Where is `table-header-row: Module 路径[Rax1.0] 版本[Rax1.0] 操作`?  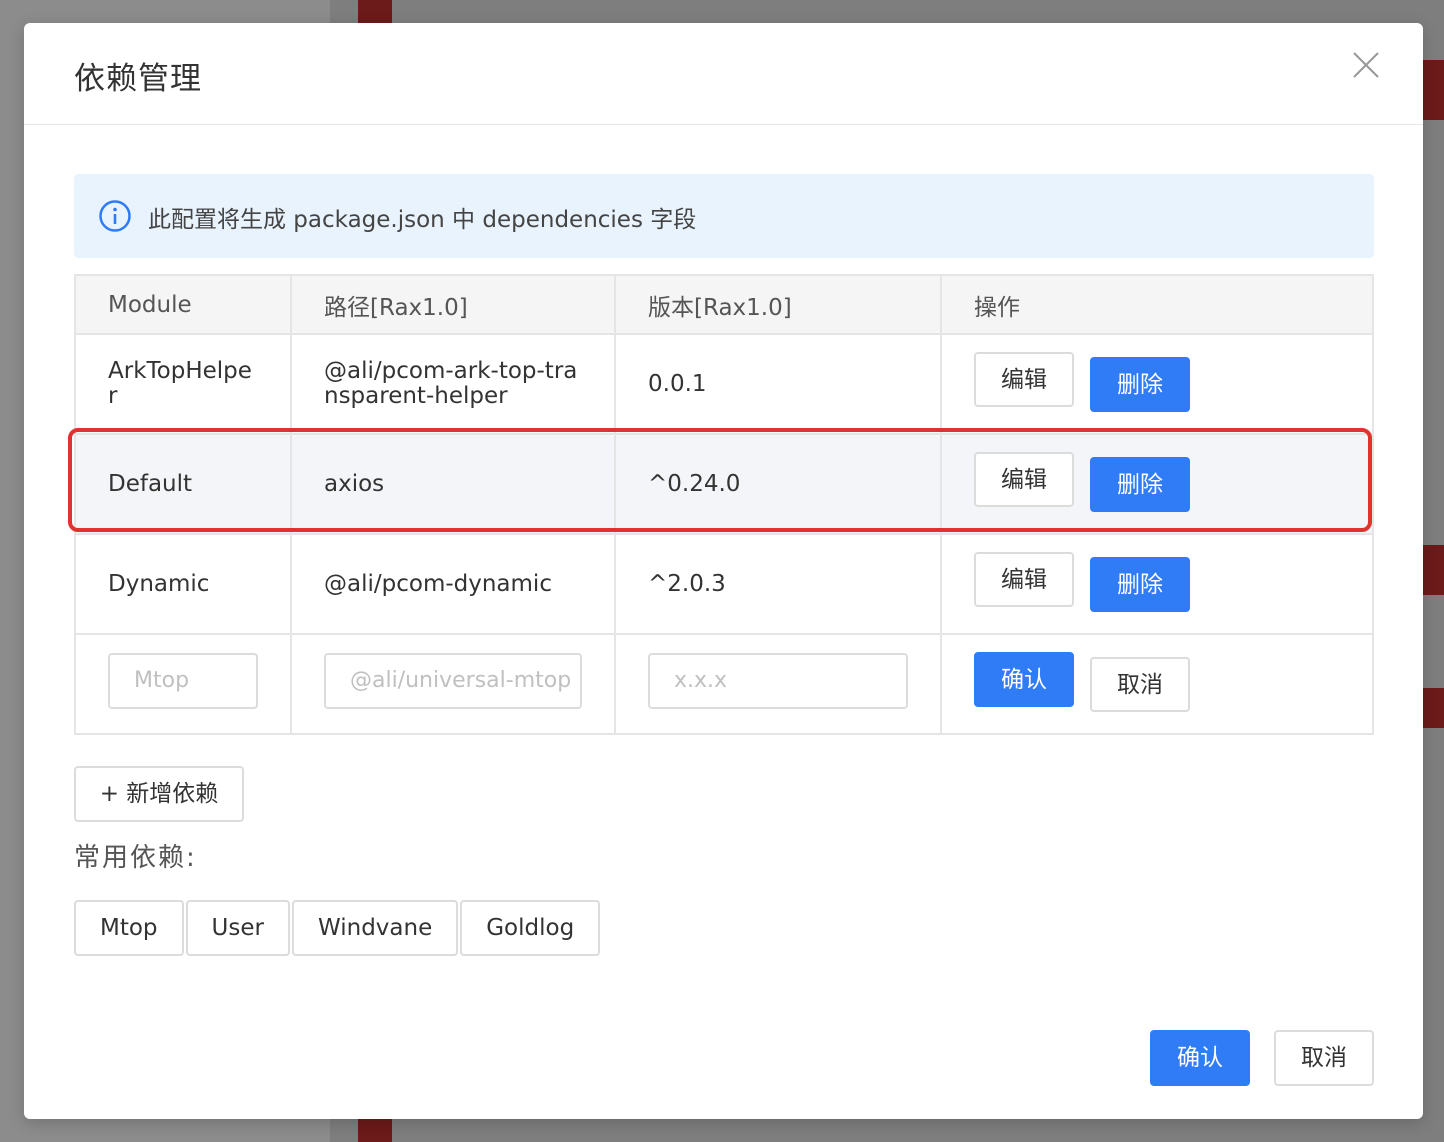
table-header-row: Module 路径[Rax1.0] 版本[Rax1.0] 操作 is located at coordinates (724, 304).